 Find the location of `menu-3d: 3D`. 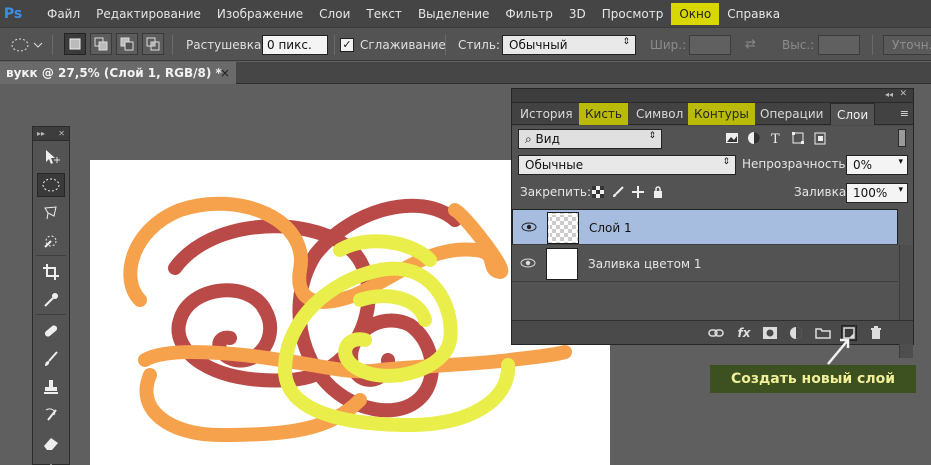

menu-3d: 3D is located at coordinates (577, 14).